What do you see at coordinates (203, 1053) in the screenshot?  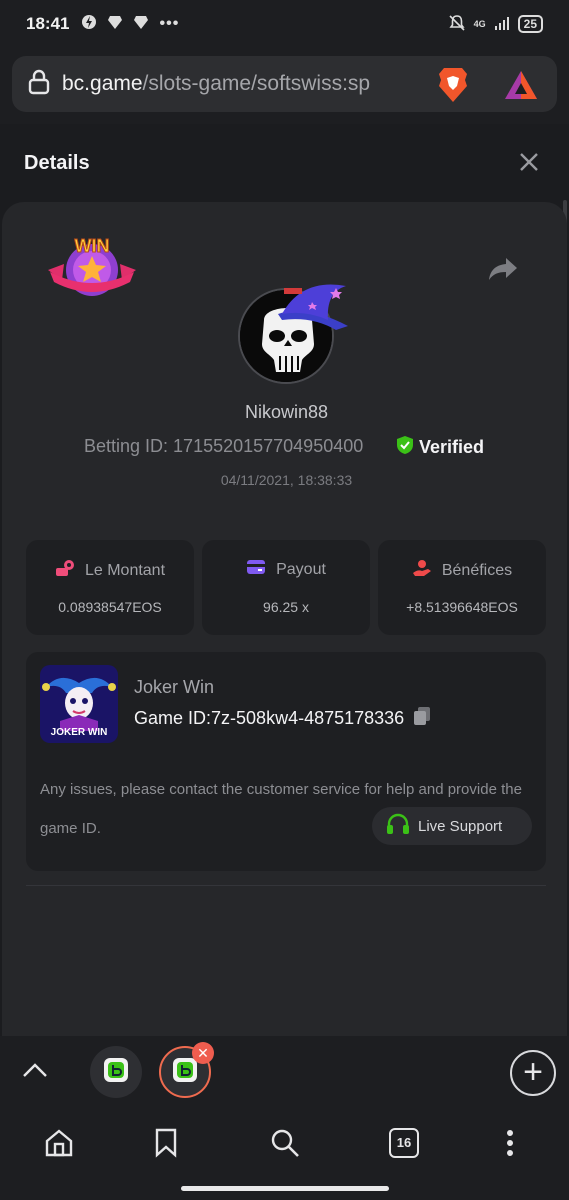 I see `close-tab-icon: ✕` at bounding box center [203, 1053].